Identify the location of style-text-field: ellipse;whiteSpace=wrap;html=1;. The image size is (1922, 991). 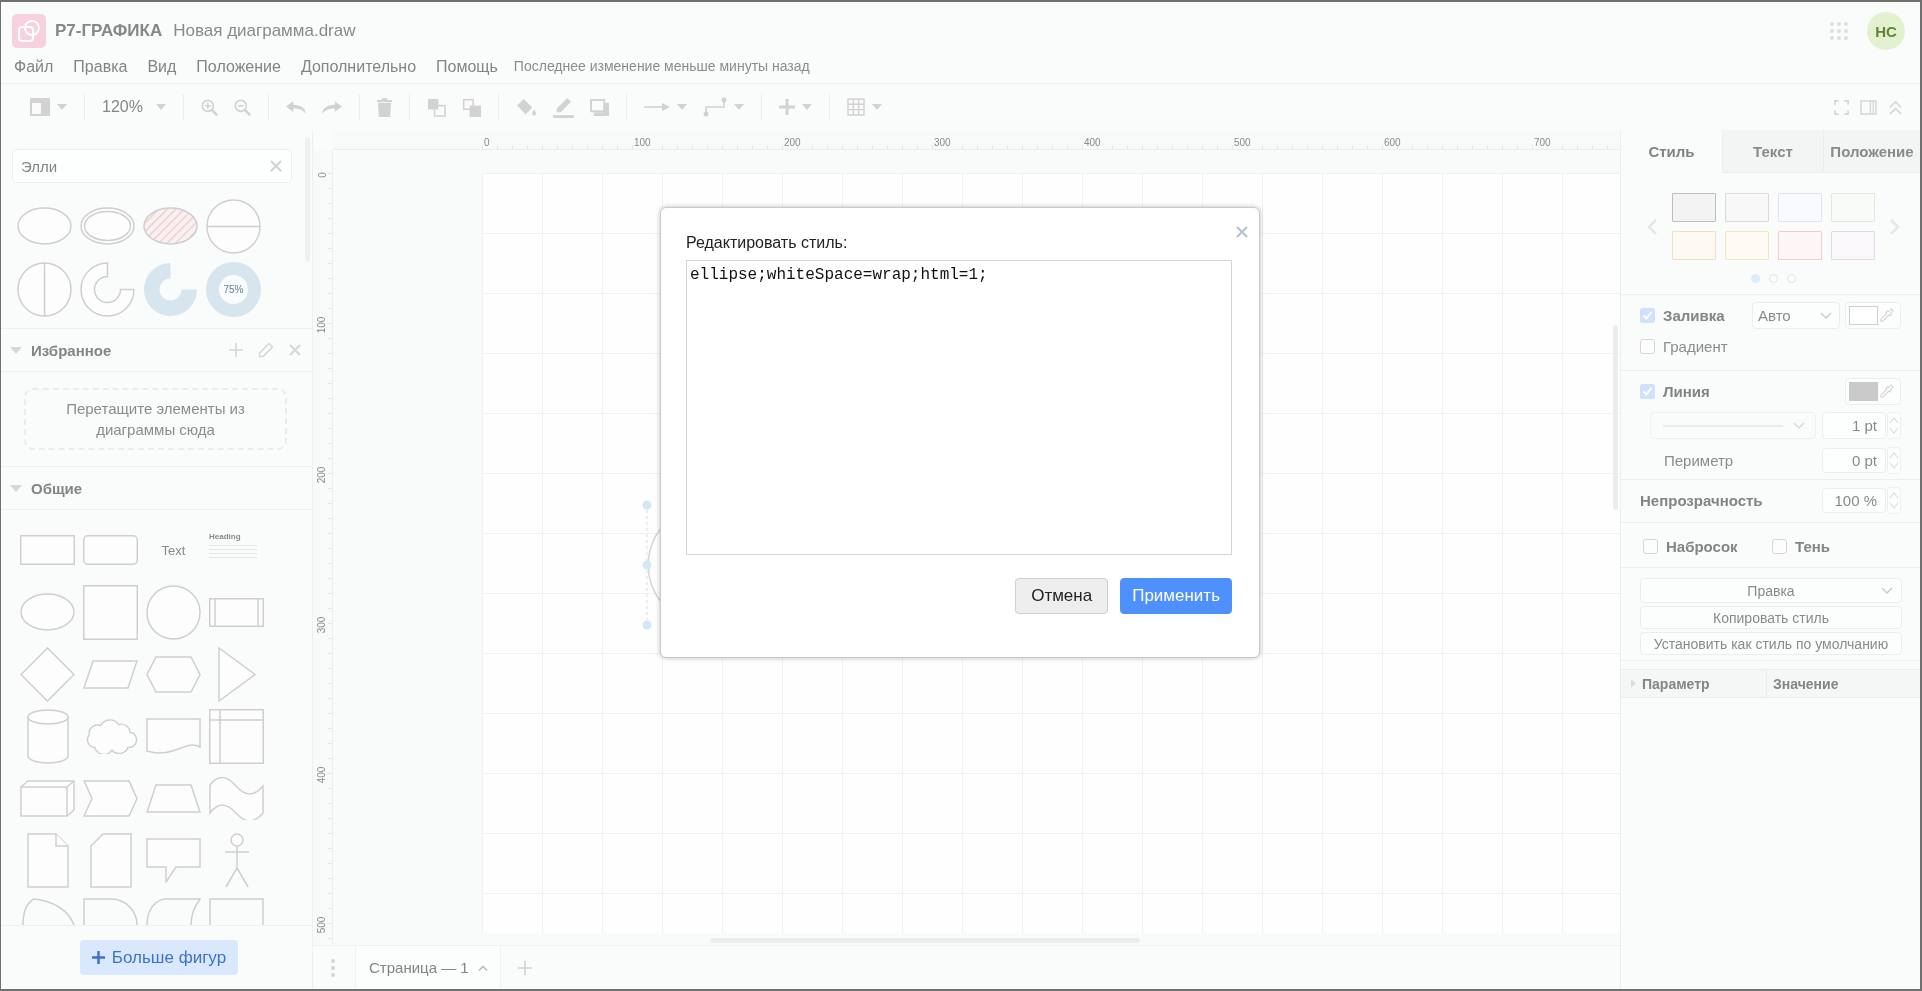
(959, 407).